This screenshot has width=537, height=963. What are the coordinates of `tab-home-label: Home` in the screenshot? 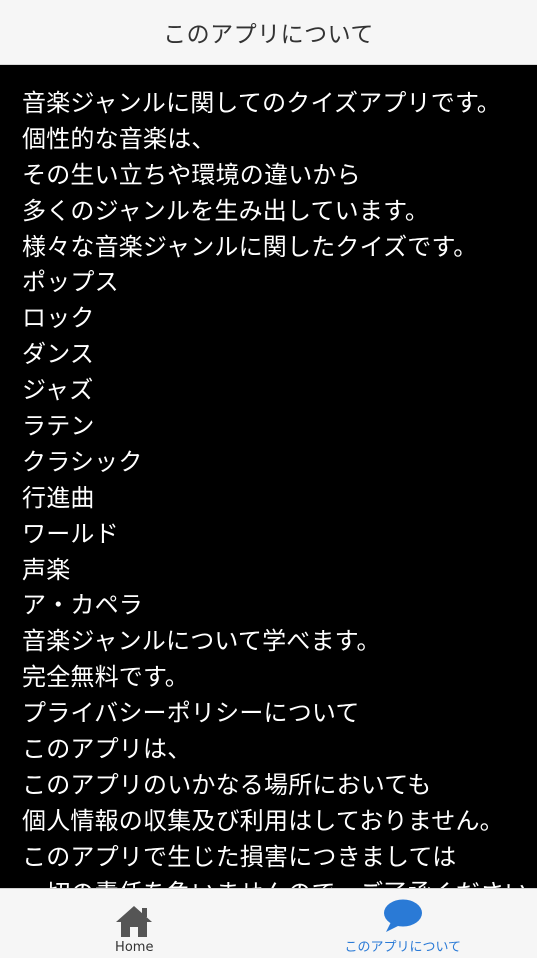 It's located at (134, 947).